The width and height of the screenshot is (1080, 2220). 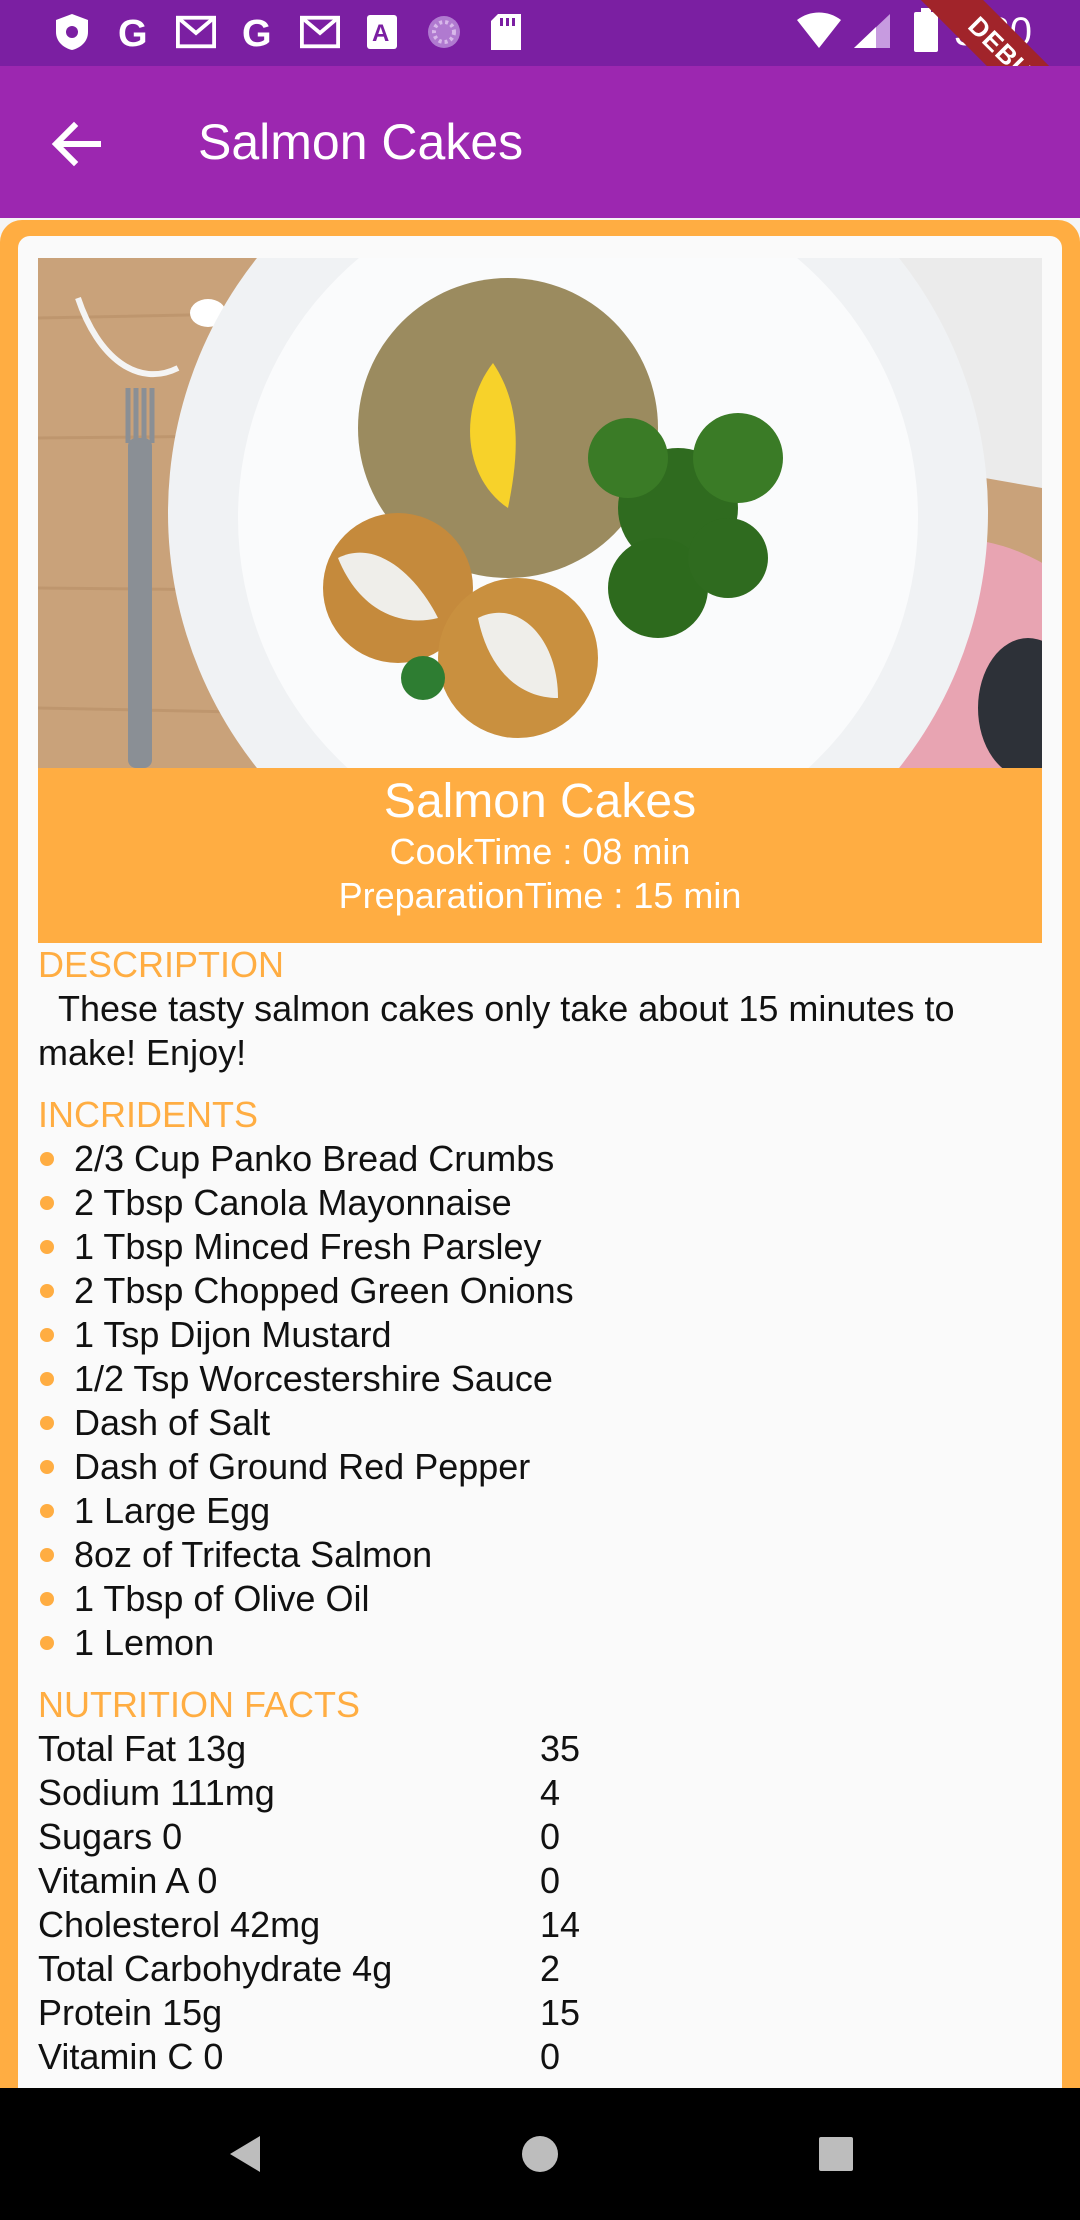 What do you see at coordinates (144, 1642) in the screenshot?
I see `ingredient-label: 1 Lemon` at bounding box center [144, 1642].